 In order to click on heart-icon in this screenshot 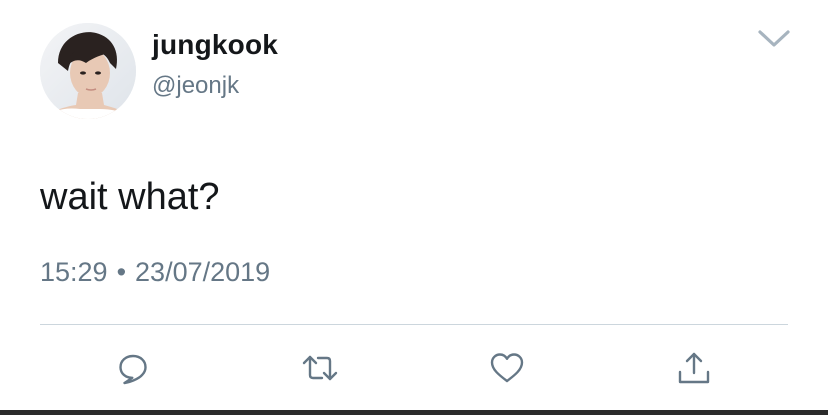, I will do `click(507, 368)`.